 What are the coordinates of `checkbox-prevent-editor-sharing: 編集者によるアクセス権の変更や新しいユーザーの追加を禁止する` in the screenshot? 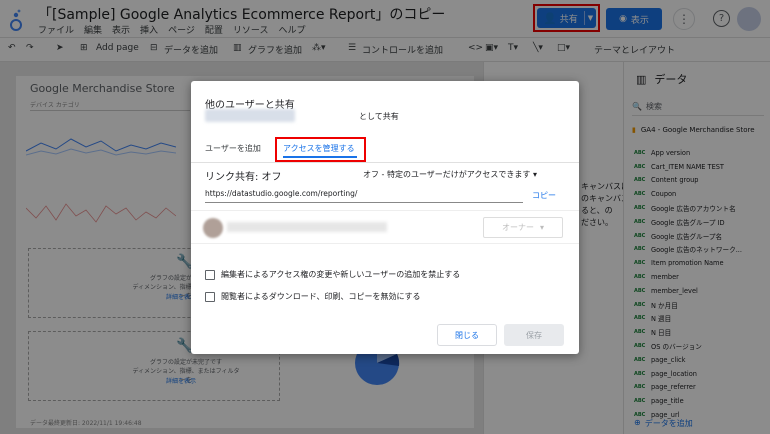 It's located at (332, 274).